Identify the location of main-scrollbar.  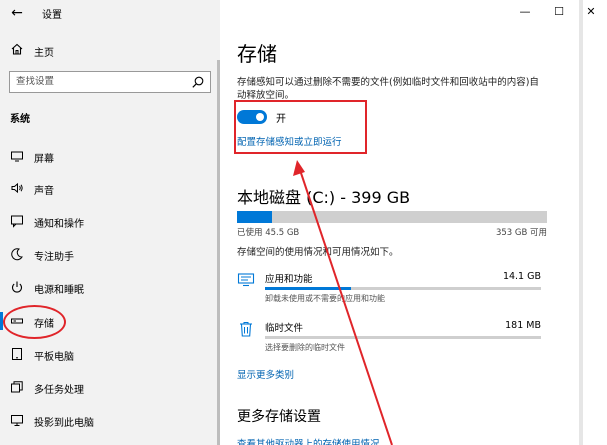
(581, 222).